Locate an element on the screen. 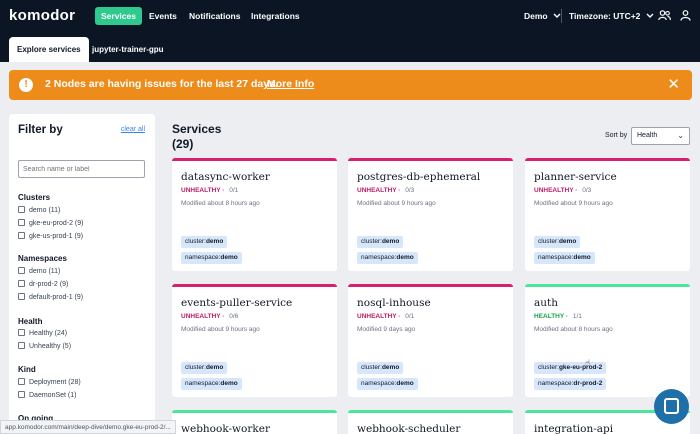 The height and width of the screenshot is (434, 700). sort-value: Health is located at coordinates (647, 135).